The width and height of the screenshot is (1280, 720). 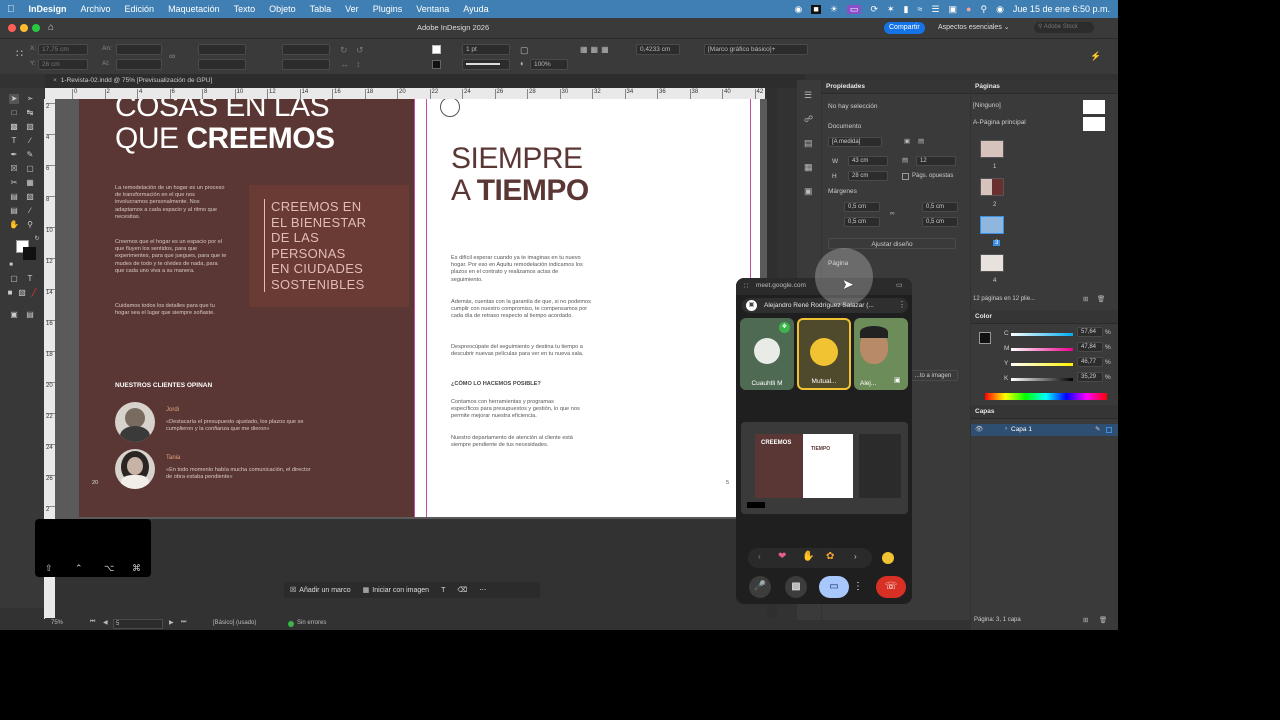 I want to click on apply-none-icon: ╱, so click(x=34, y=293).